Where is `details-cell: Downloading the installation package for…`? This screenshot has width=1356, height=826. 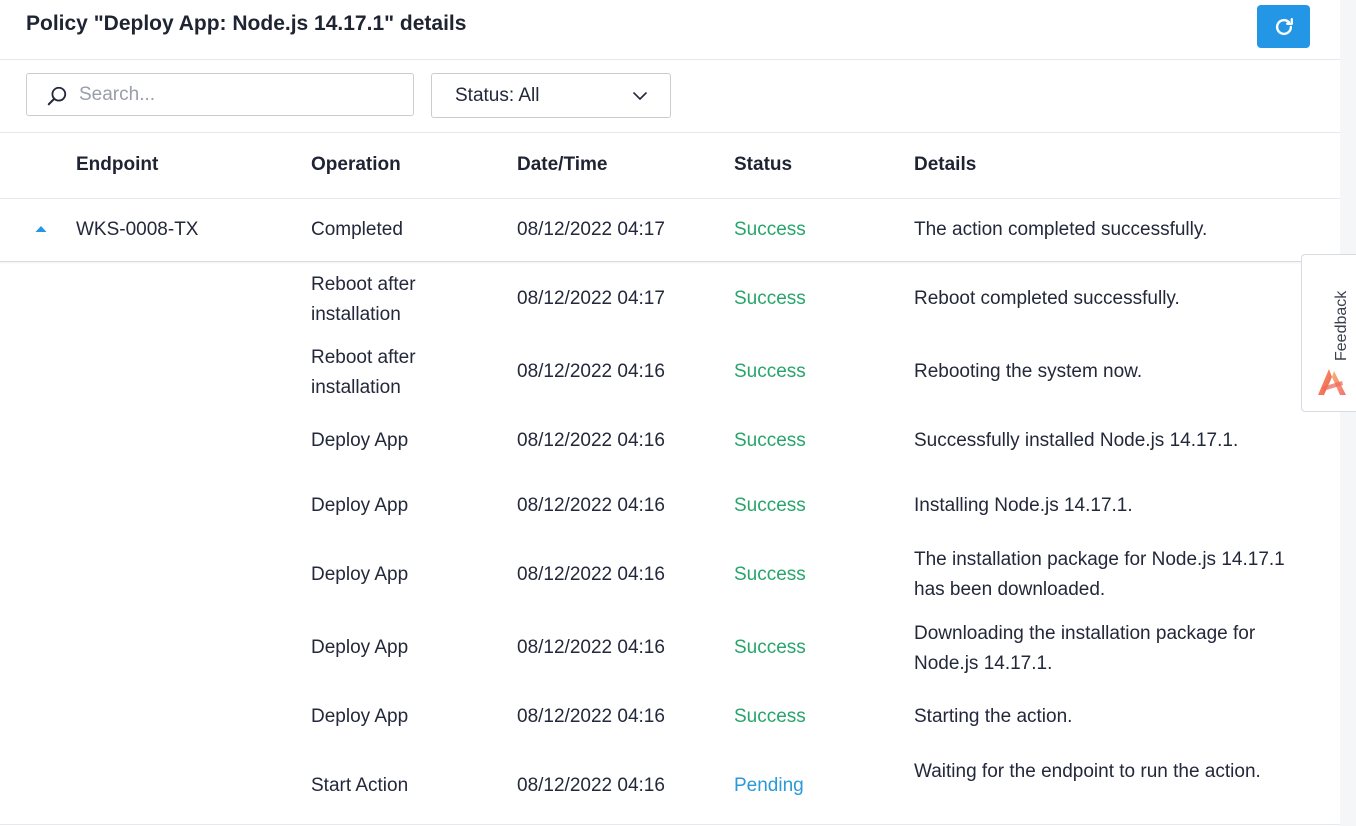 details-cell: Downloading the installation package for… is located at coordinates (1085, 648).